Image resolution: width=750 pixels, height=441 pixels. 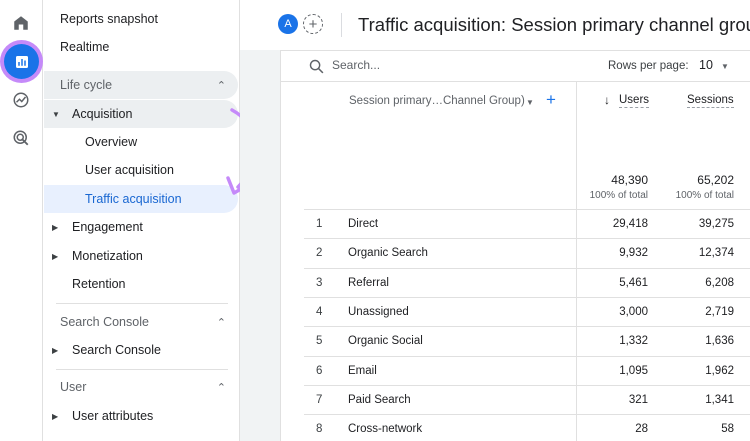 I want to click on sidebar-item-overview: Overview, so click(x=142, y=142).